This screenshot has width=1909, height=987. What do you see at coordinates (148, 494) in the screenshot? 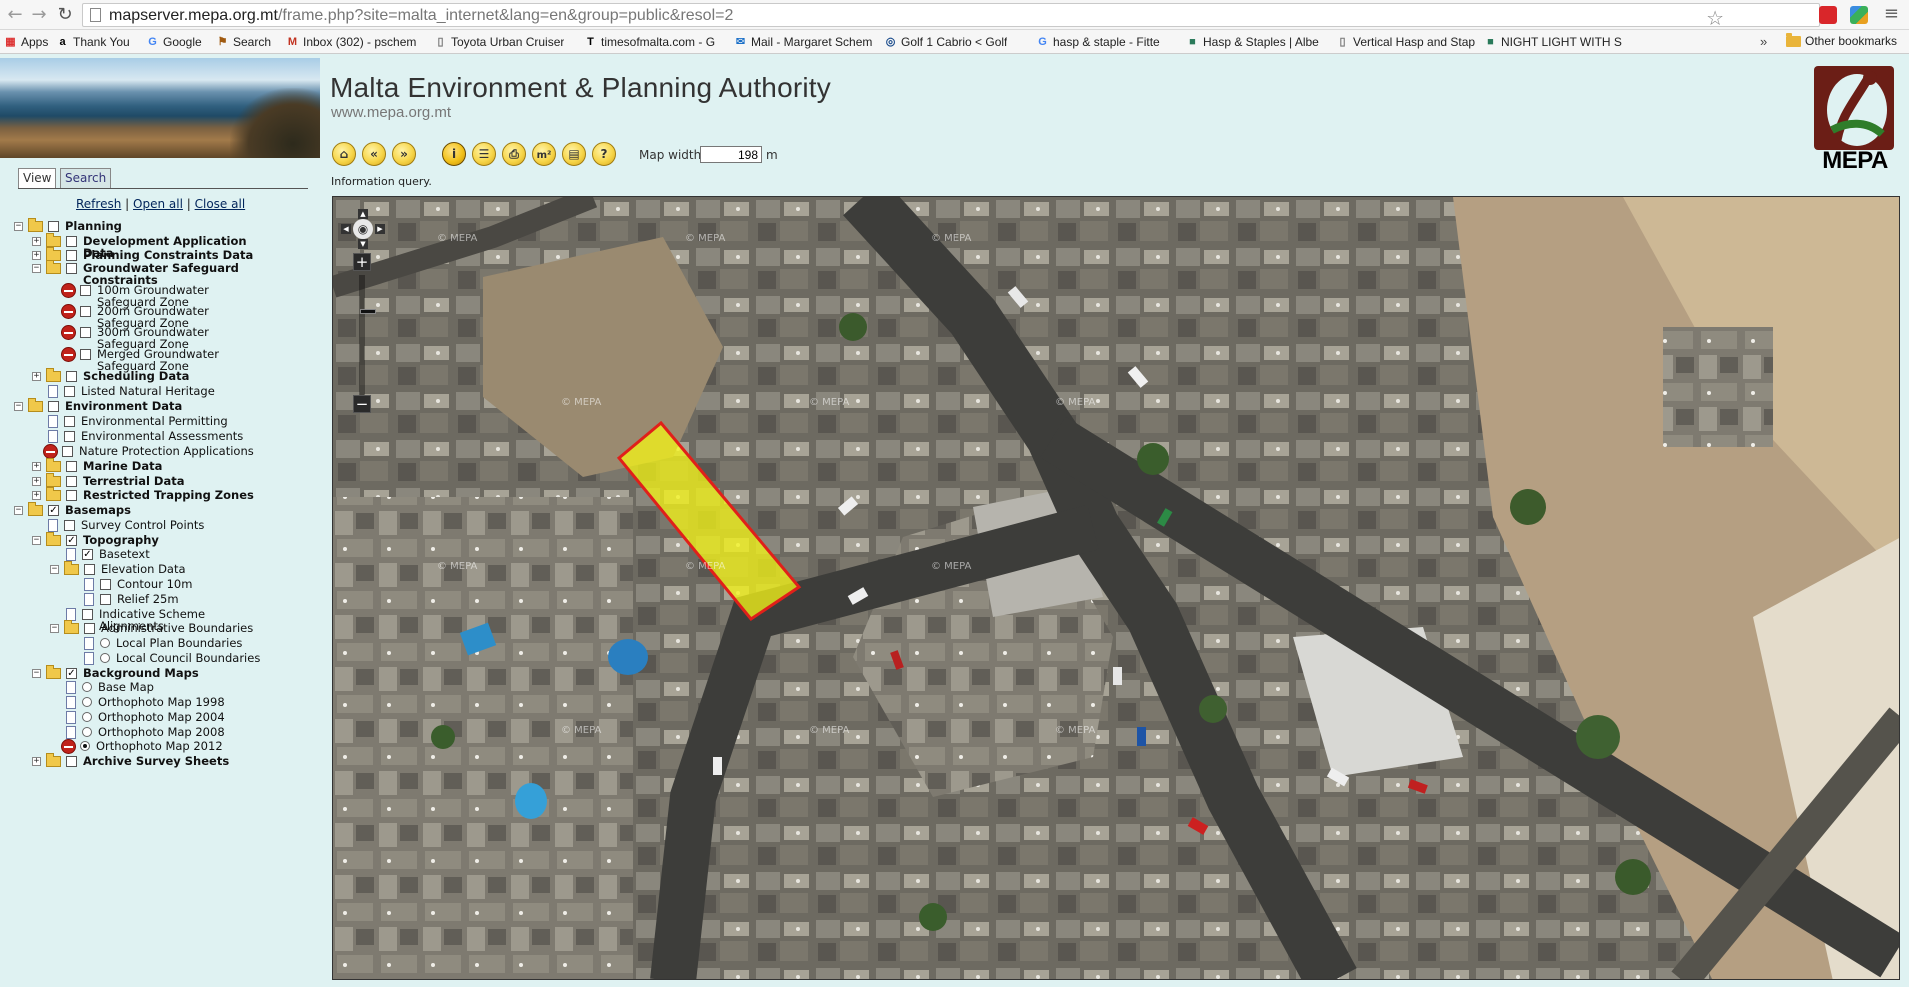
I see `layer-tree-row: + Restricted Trapping Zones` at bounding box center [148, 494].